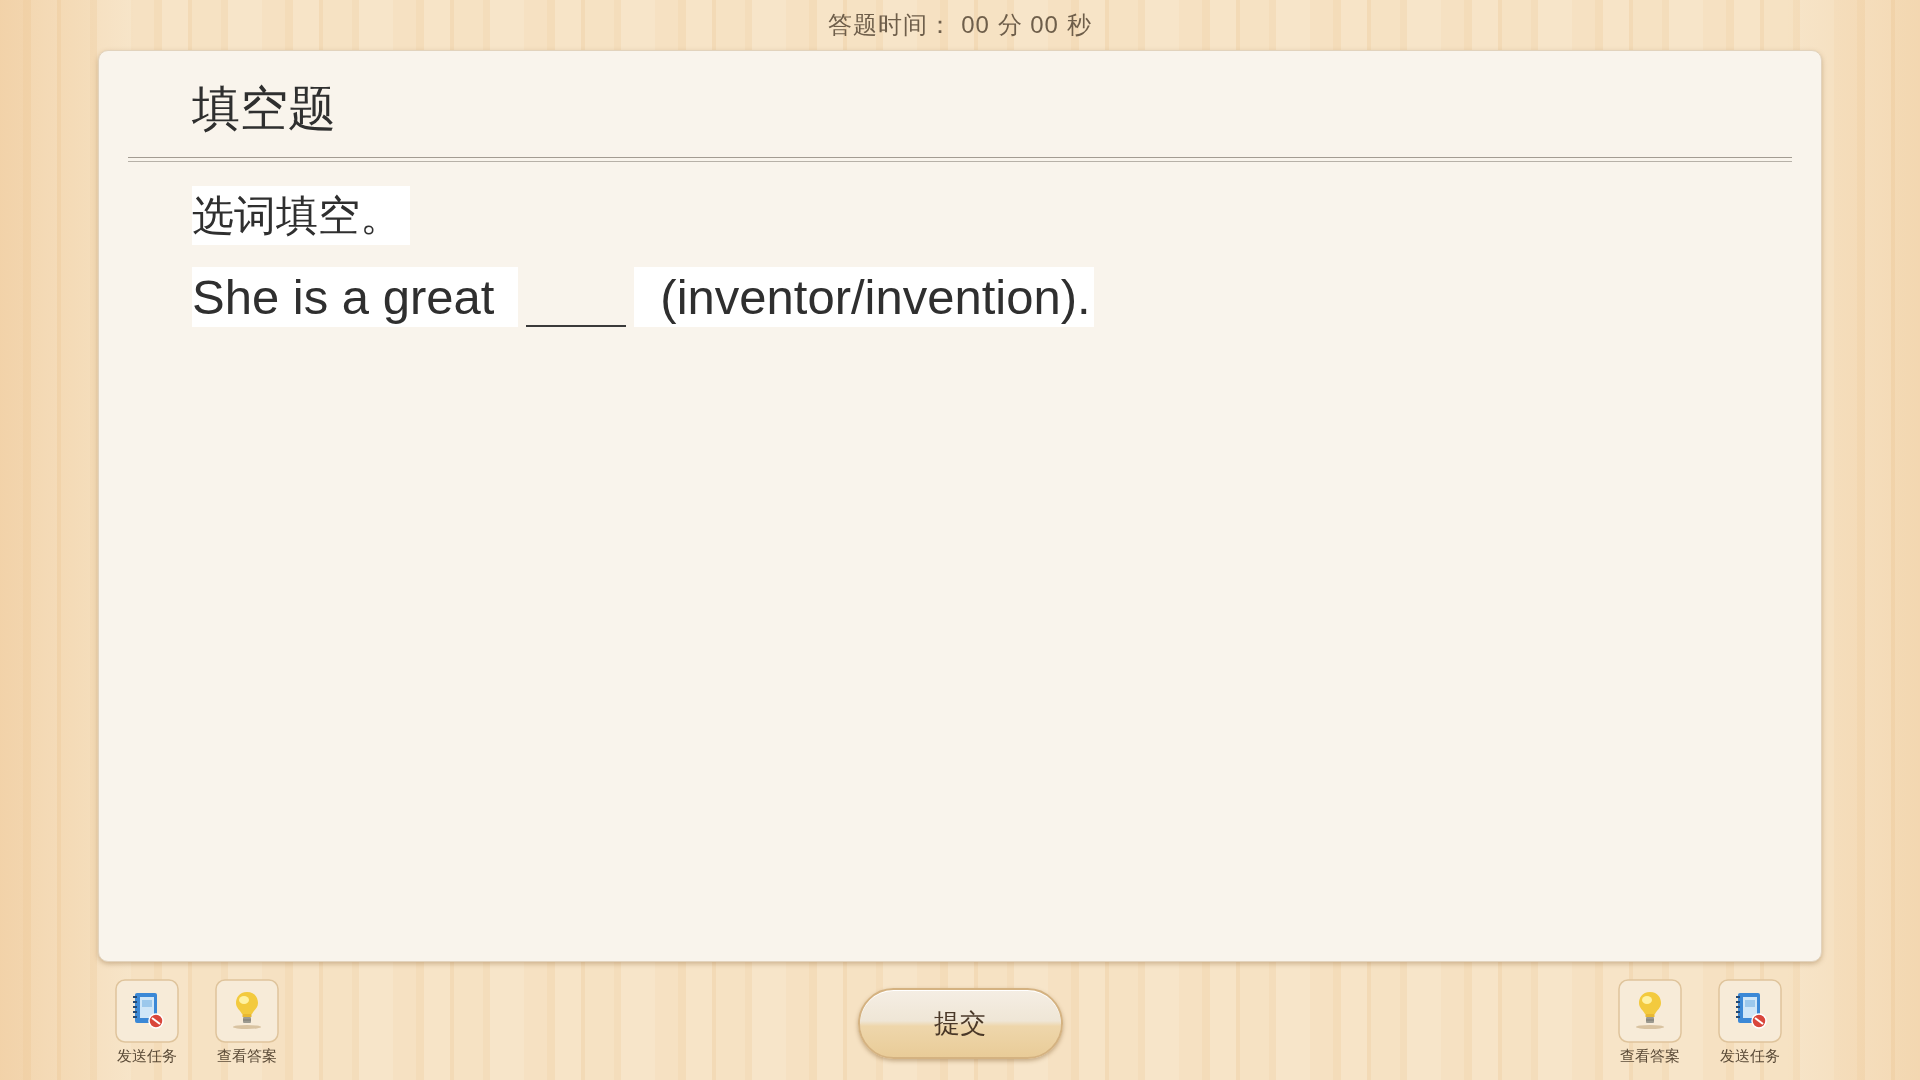  I want to click on sentence-text: She is a great, so click(355, 297).